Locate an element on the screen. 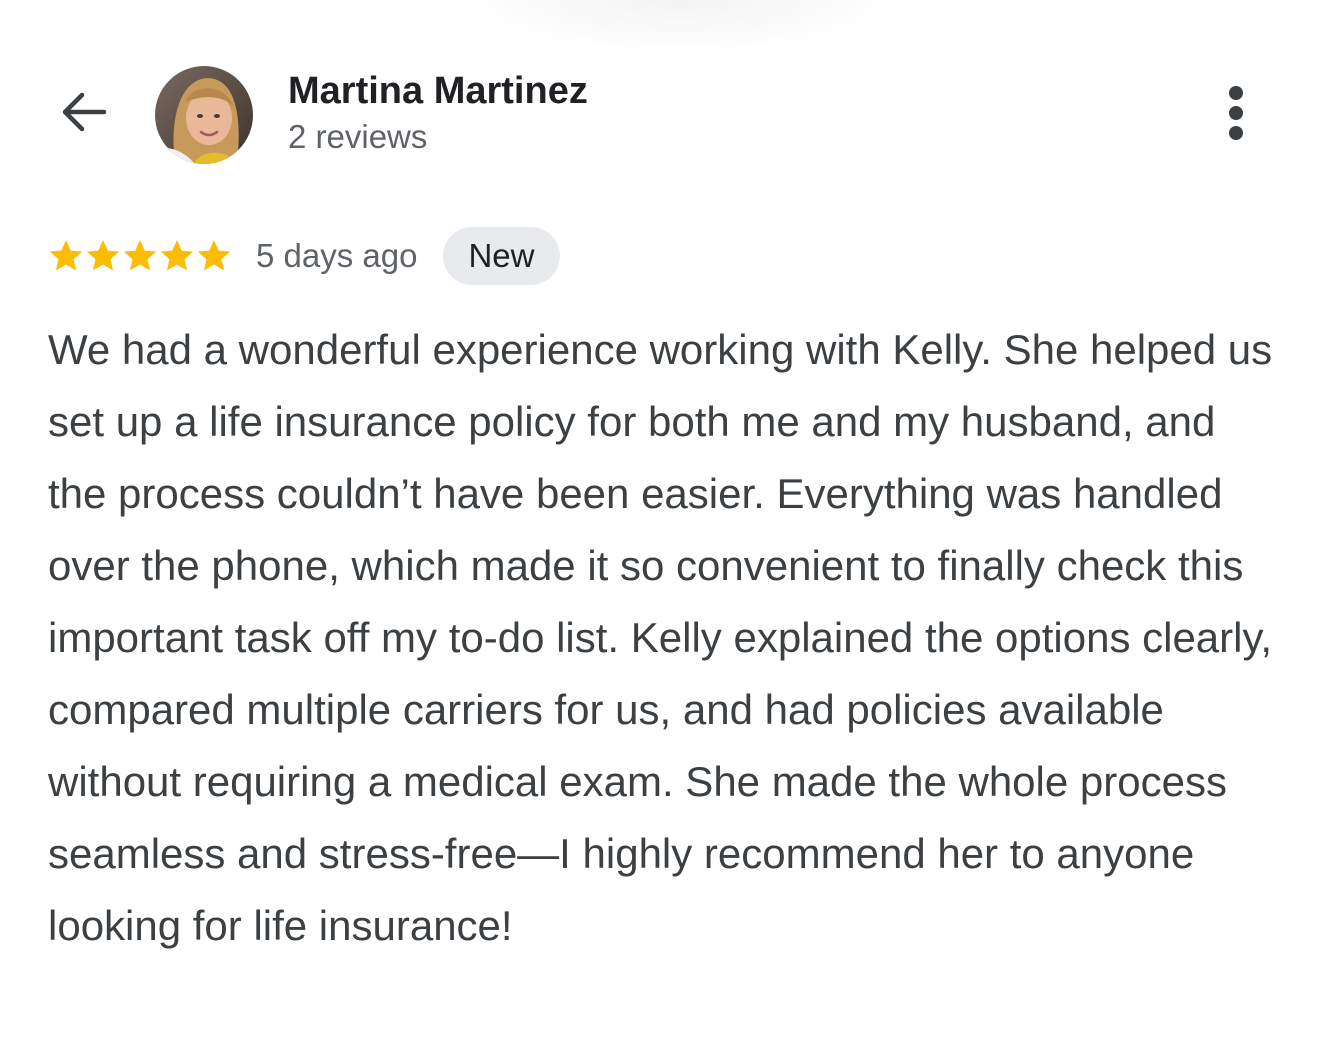 The image size is (1320, 1064). avatar is located at coordinates (204, 115).